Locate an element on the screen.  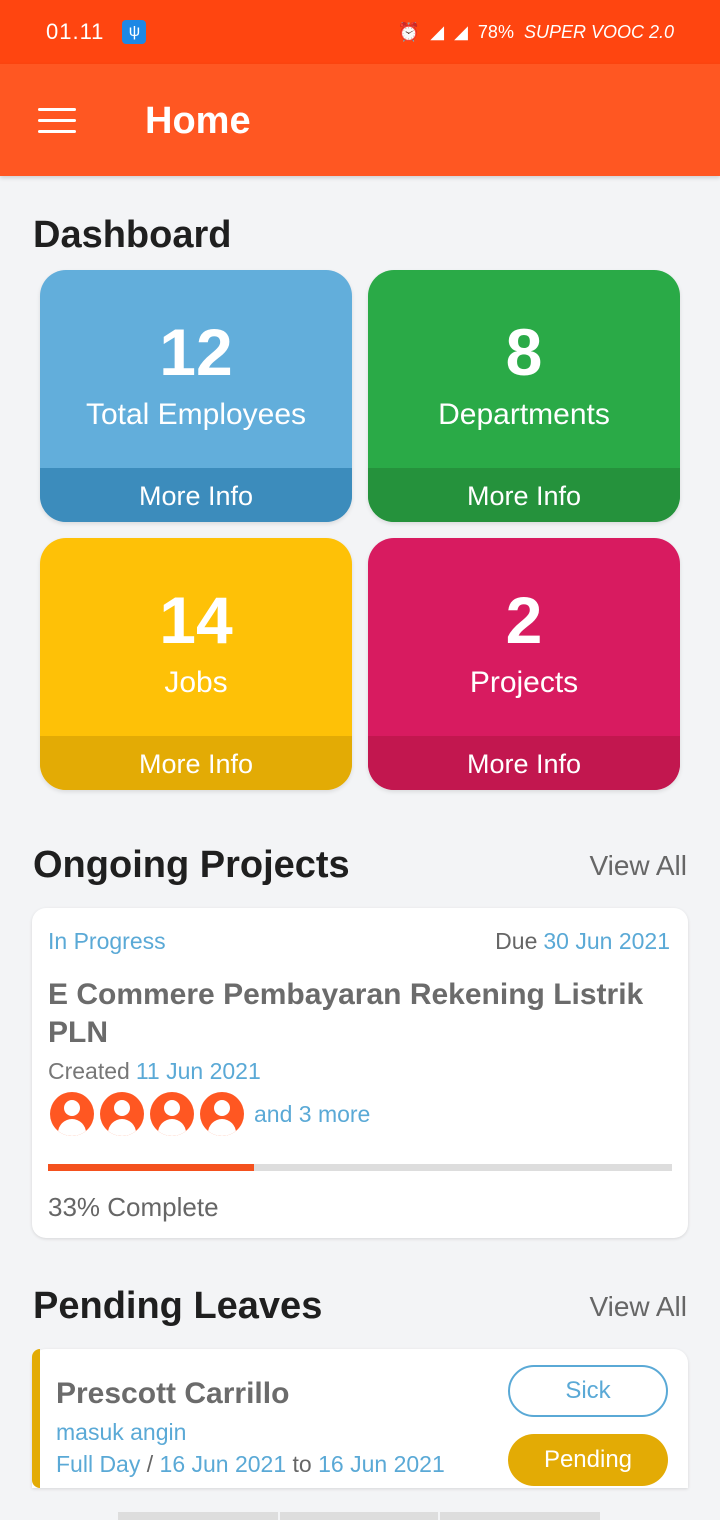
leave-reason: masuk angin is located at coordinates (121, 1432).